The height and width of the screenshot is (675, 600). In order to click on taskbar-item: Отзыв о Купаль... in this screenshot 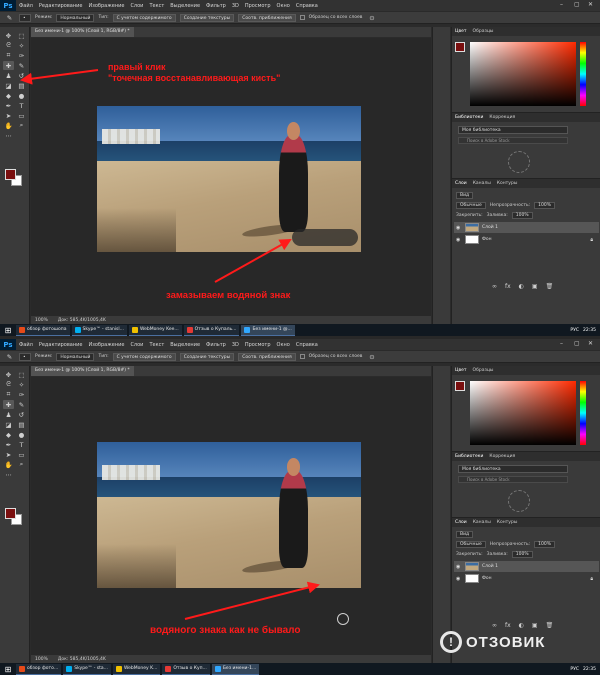, I will do `click(211, 330)`.